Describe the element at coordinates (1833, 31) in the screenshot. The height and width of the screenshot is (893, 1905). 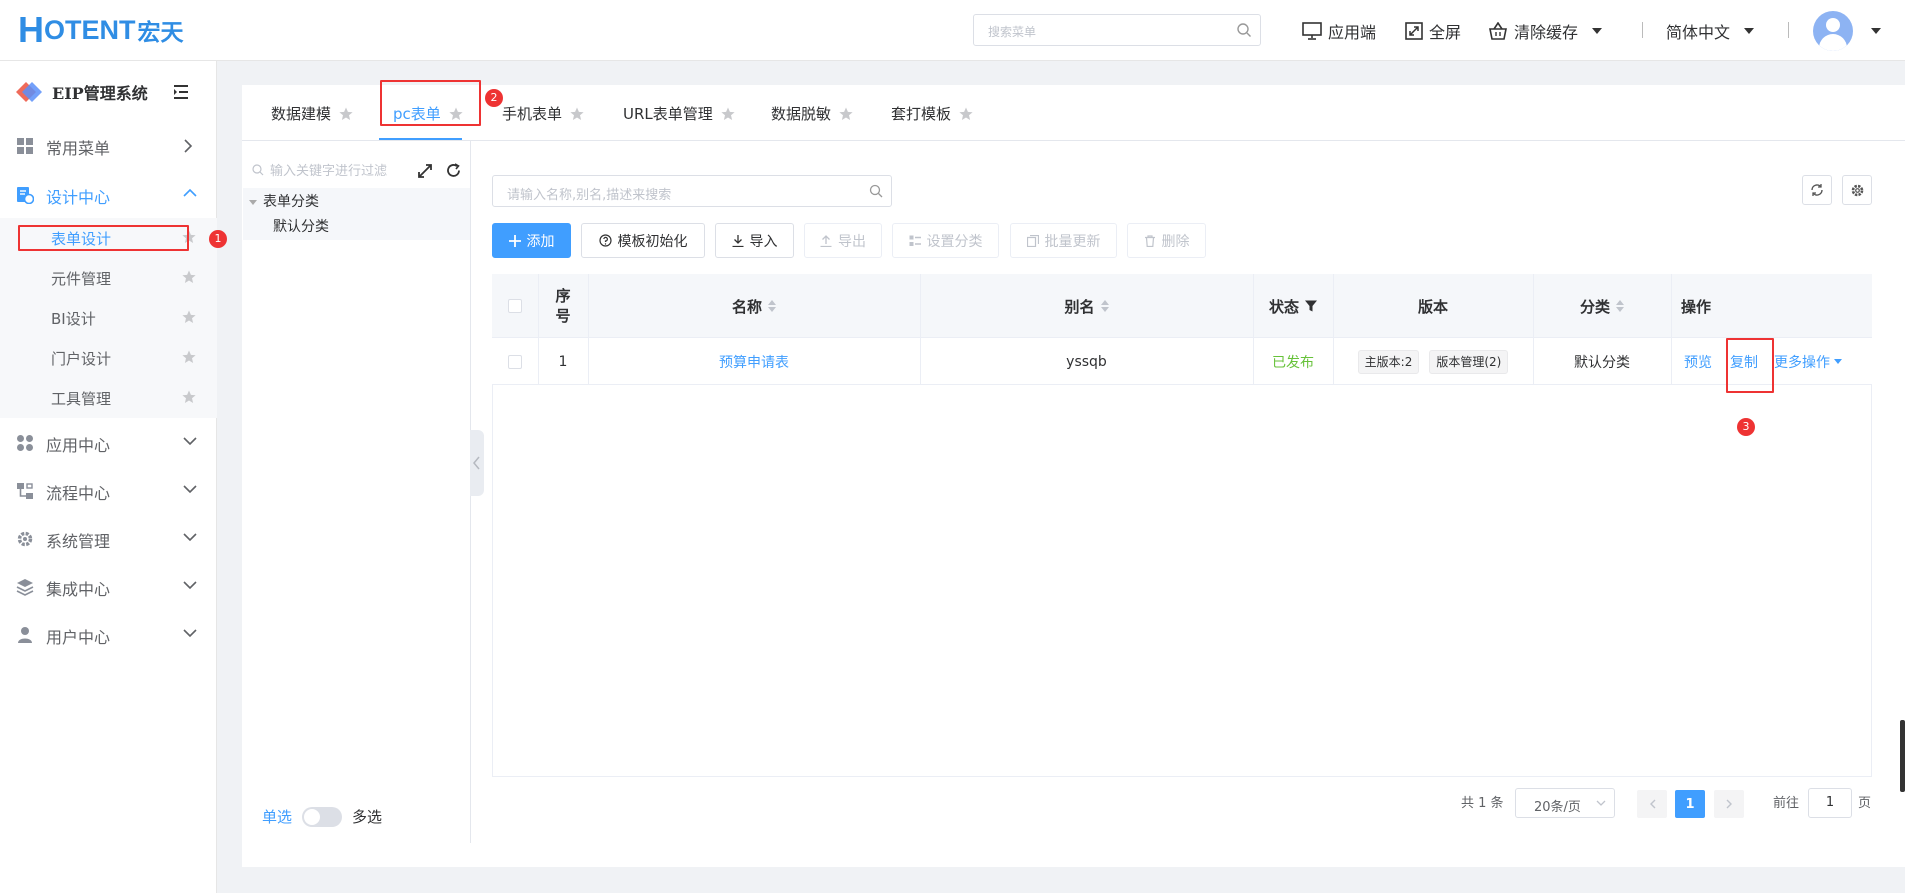
I see `user-avatar` at that location.